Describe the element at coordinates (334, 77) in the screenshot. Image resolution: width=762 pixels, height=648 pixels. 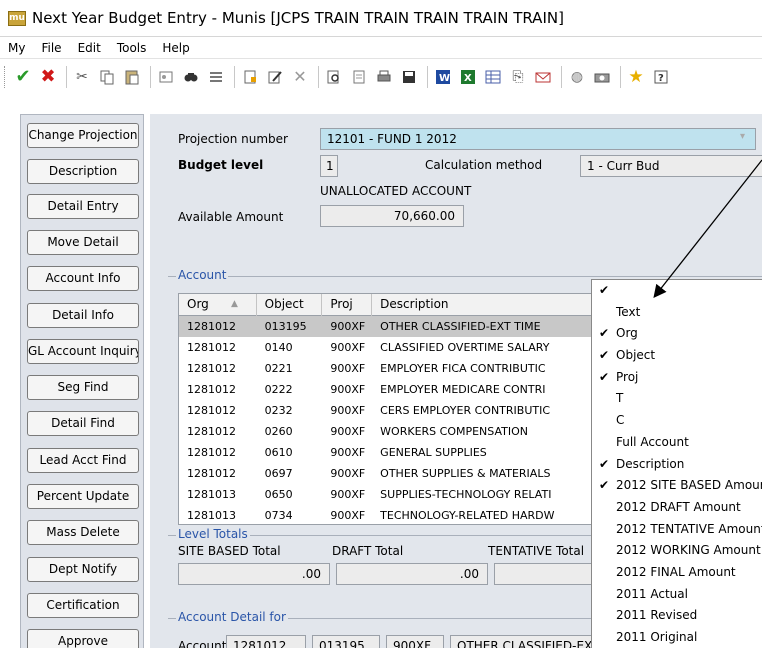
I see `print-preview-icon` at that location.